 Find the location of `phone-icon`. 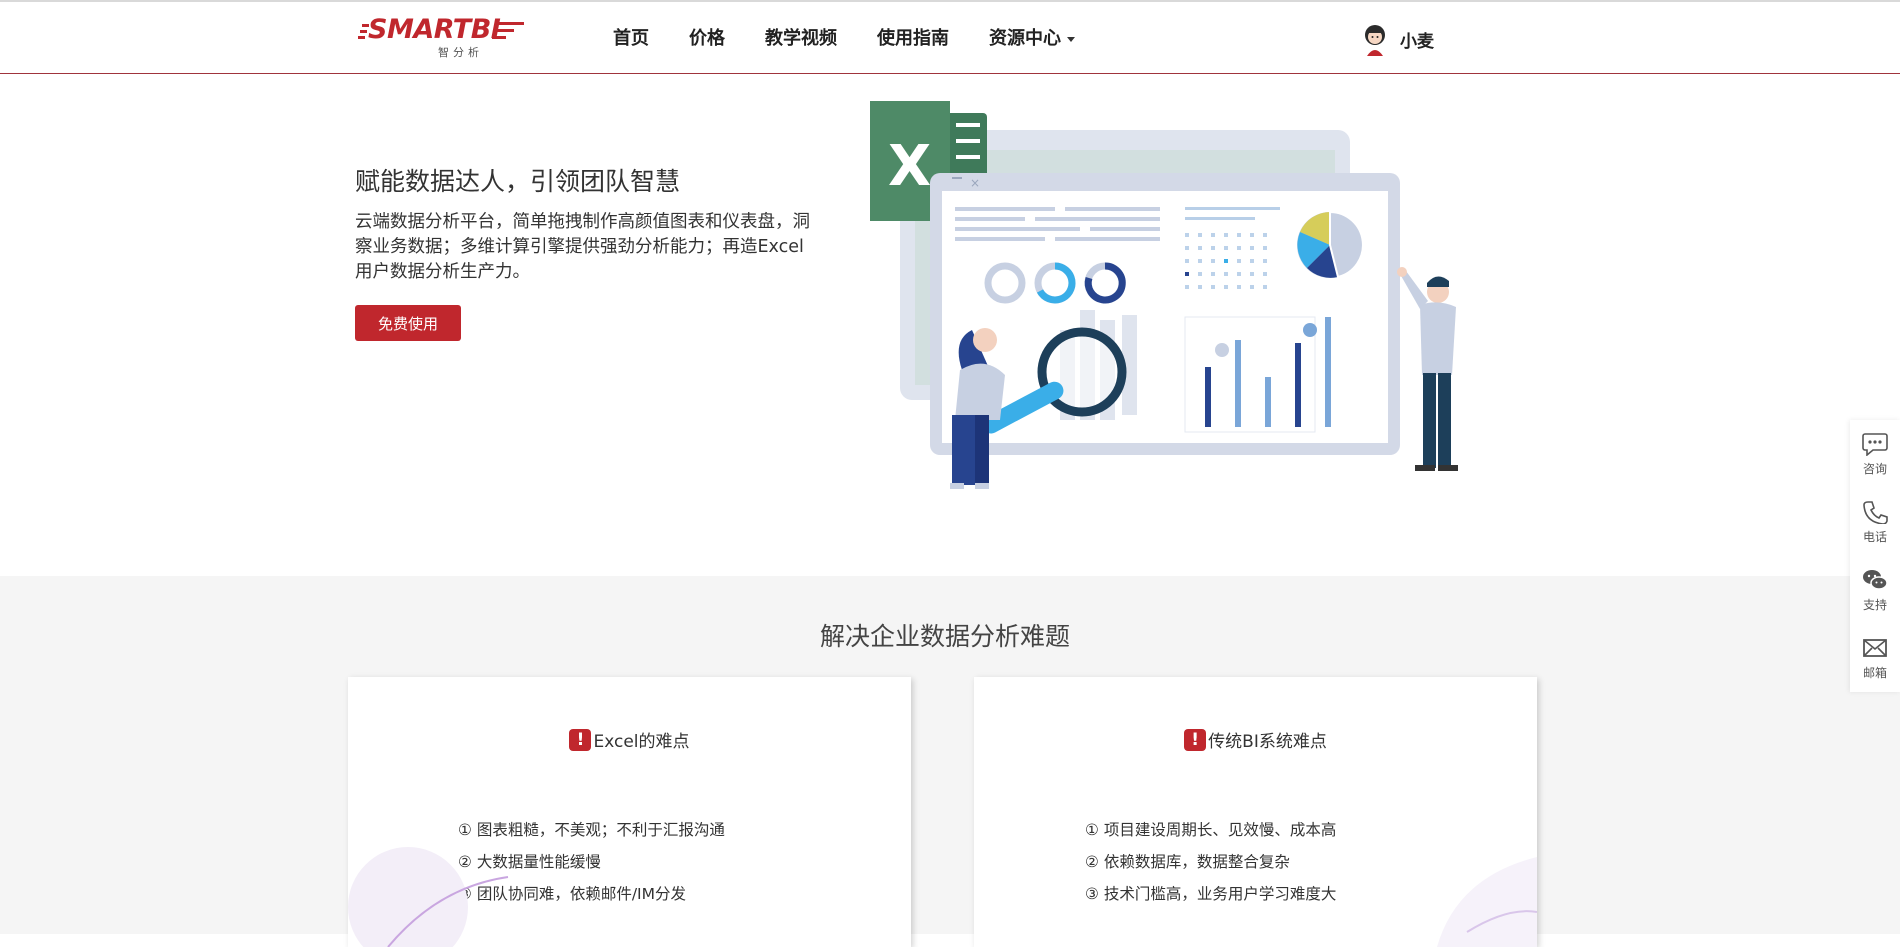

phone-icon is located at coordinates (1875, 512).